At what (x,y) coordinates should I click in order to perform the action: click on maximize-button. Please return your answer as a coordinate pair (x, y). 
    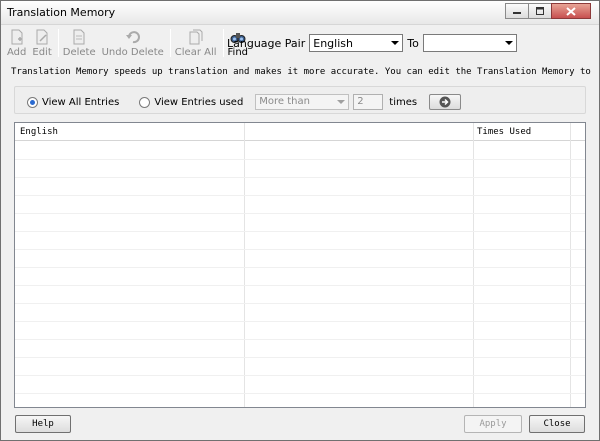
    Looking at the image, I should click on (540, 11).